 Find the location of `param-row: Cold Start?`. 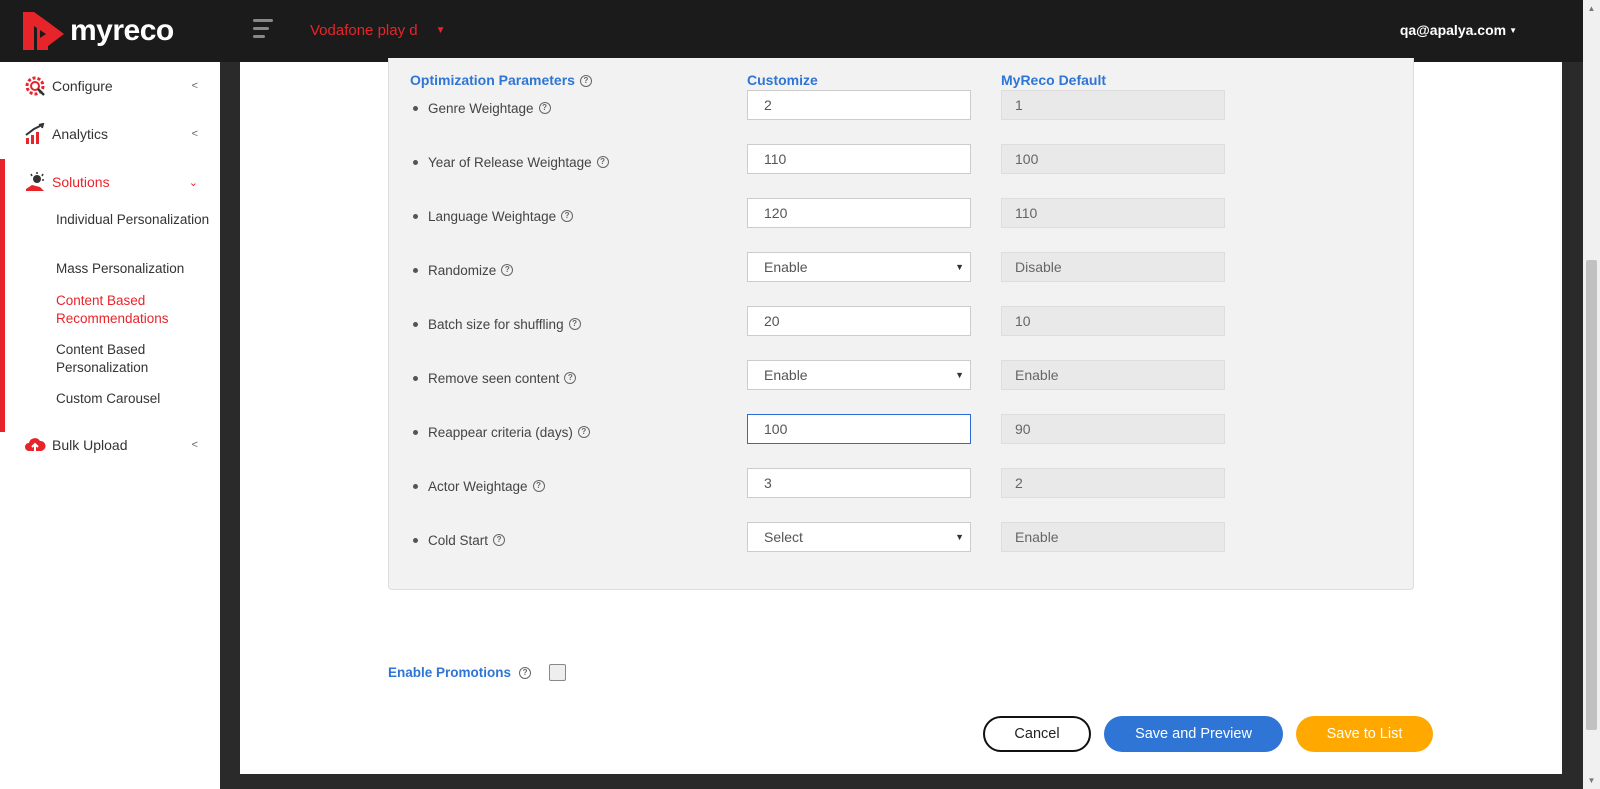

param-row: Cold Start? is located at coordinates (459, 540).